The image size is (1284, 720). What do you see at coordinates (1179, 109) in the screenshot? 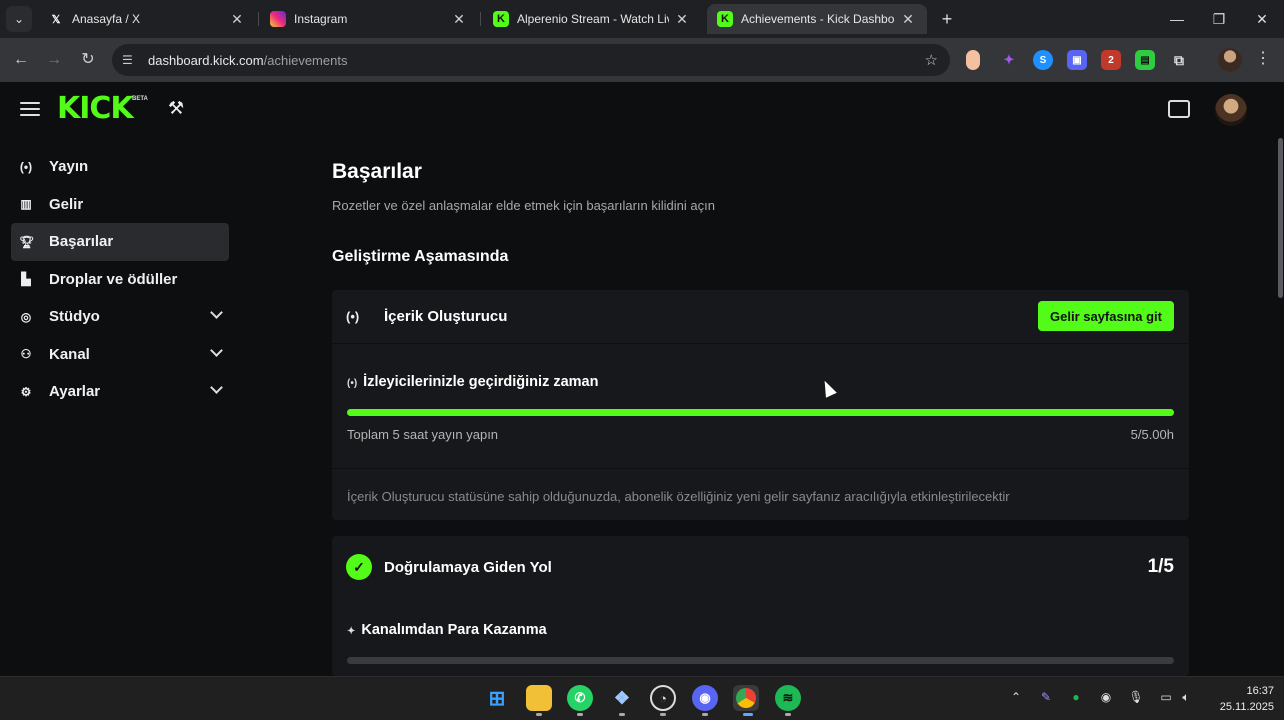
I see `creator-card-icon` at bounding box center [1179, 109].